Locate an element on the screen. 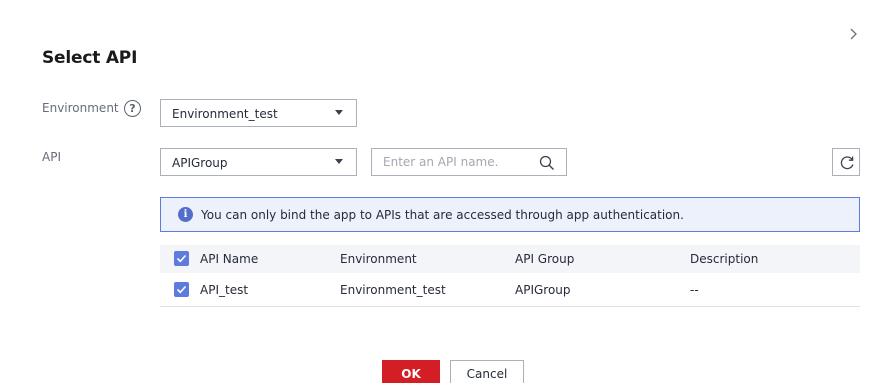  table-row: API_test Environment_test APIGroup -- is located at coordinates (510, 290).